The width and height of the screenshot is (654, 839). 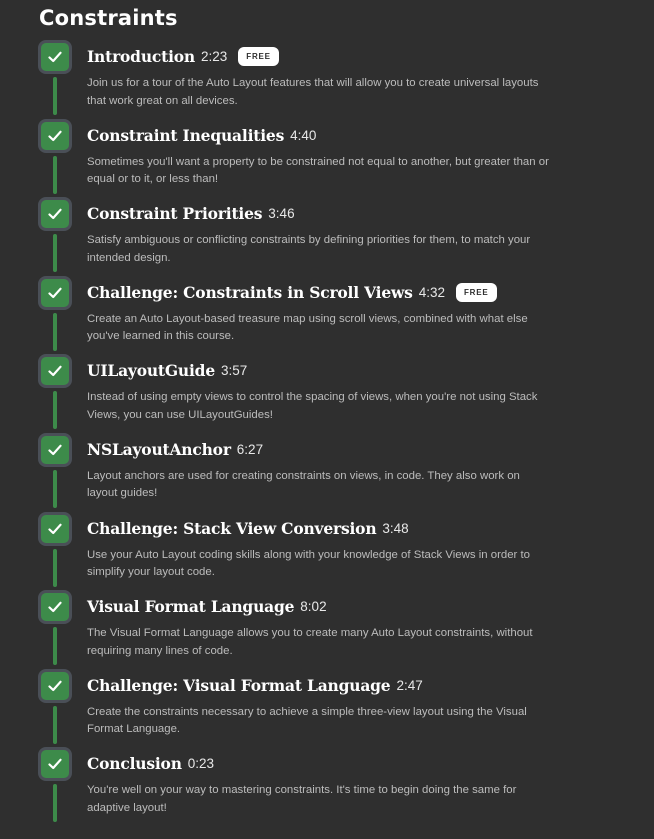 I want to click on lesson-heading: Challenge: Stack View Conversion 3:48, so click(x=248, y=528).